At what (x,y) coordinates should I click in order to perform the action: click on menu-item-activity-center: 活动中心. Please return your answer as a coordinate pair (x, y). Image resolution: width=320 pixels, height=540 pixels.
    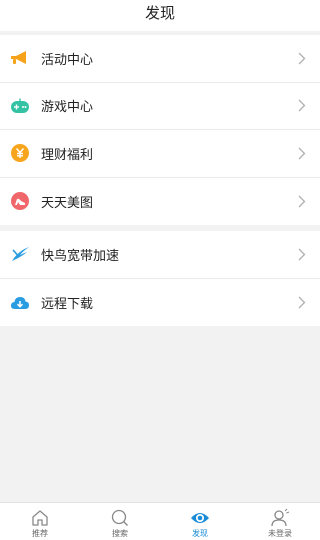
    Looking at the image, I should click on (160, 59).